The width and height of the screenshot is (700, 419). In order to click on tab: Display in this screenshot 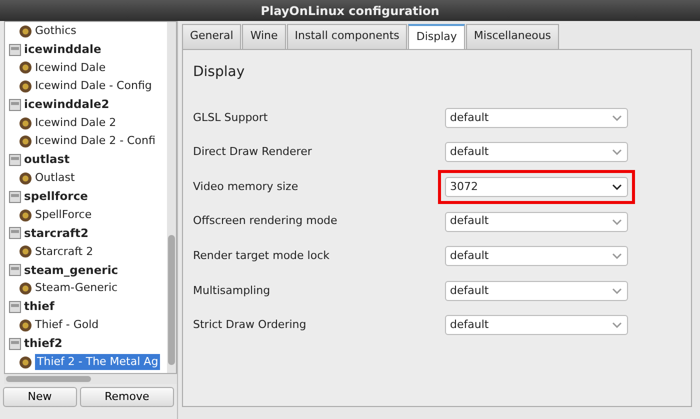, I will do `click(436, 36)`.